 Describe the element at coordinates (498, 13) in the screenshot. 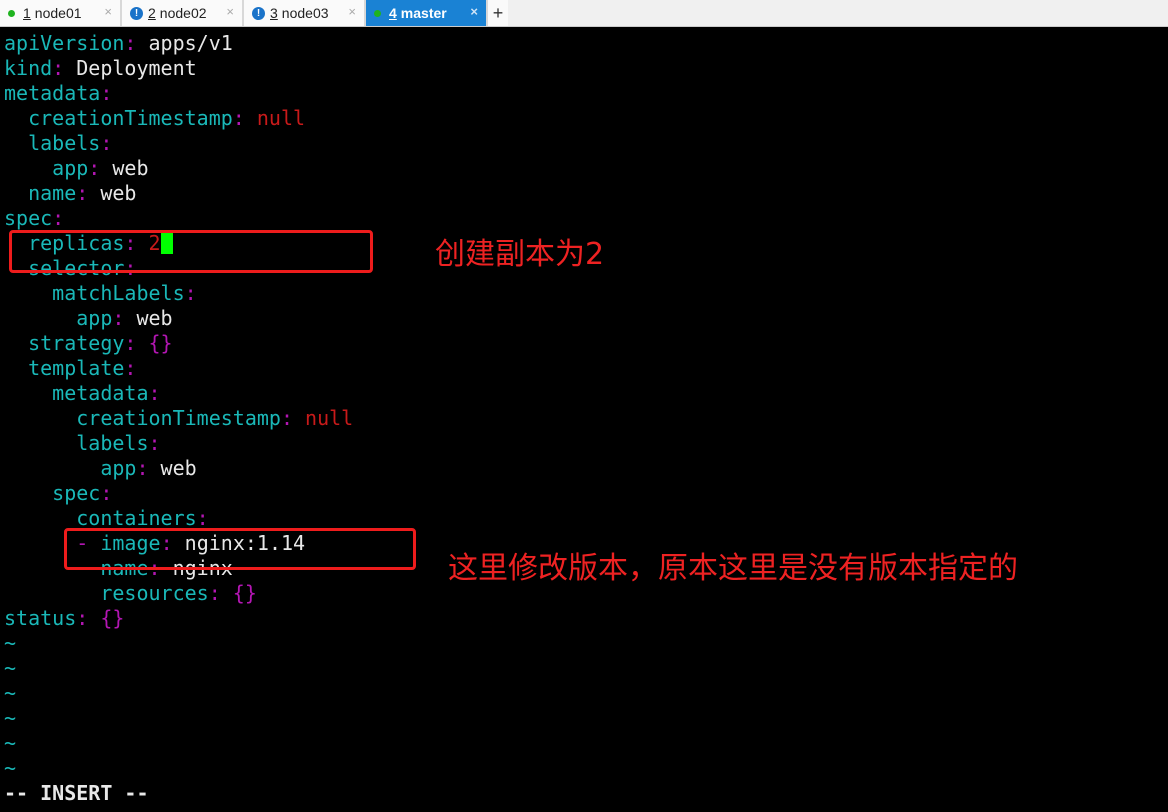

I see `new-tab-button: +` at that location.